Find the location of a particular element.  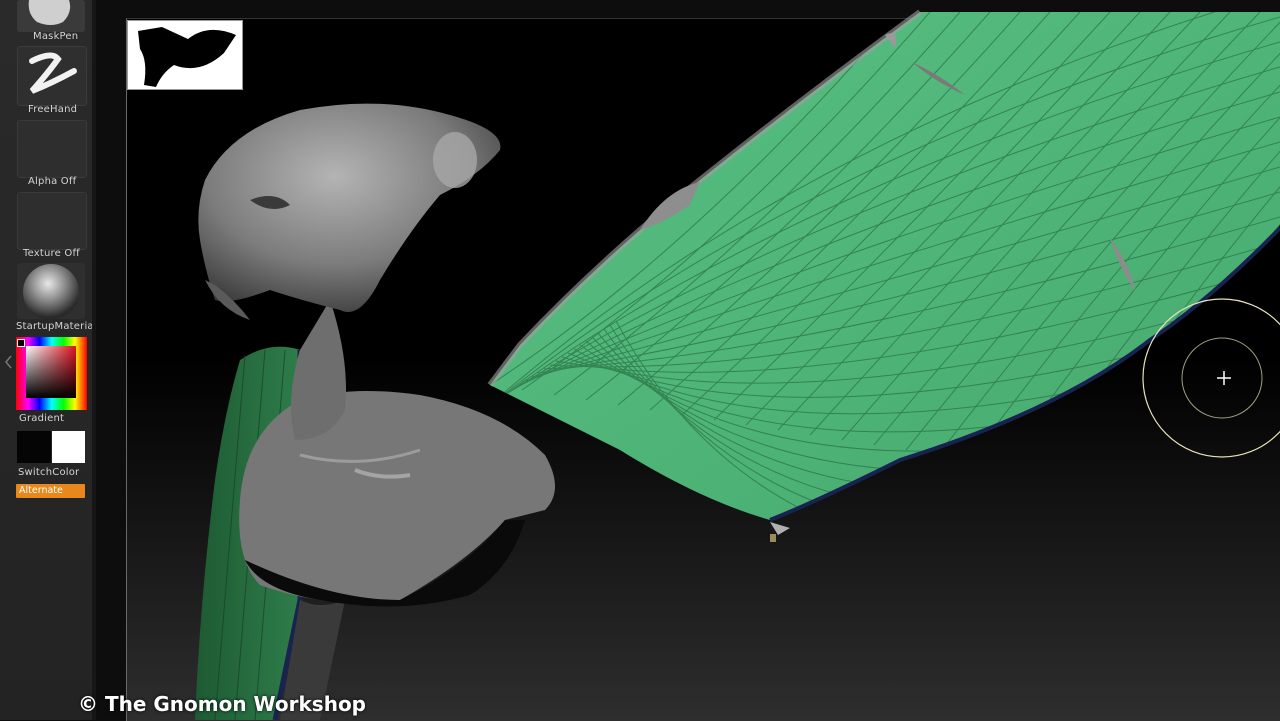

alpha-stroke-preview is located at coordinates (185, 55).